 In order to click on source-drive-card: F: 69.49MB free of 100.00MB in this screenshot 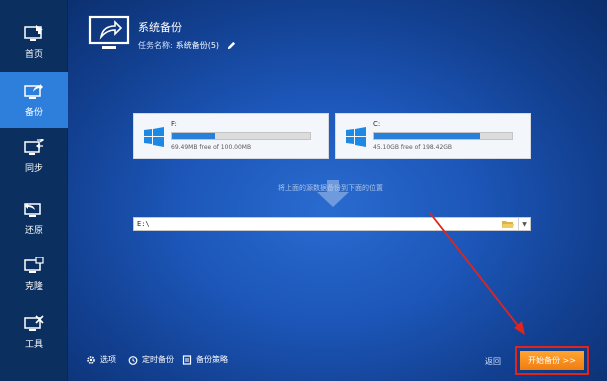, I will do `click(231, 136)`.